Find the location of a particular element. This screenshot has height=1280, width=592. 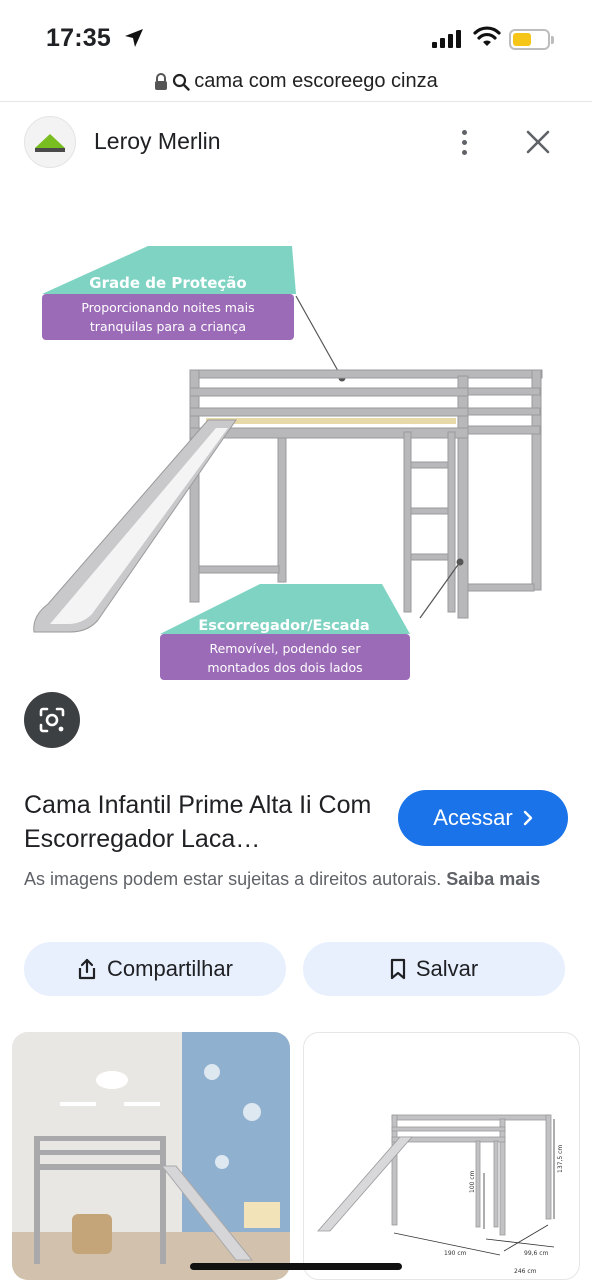

bedroom-photo is located at coordinates (151, 1156).